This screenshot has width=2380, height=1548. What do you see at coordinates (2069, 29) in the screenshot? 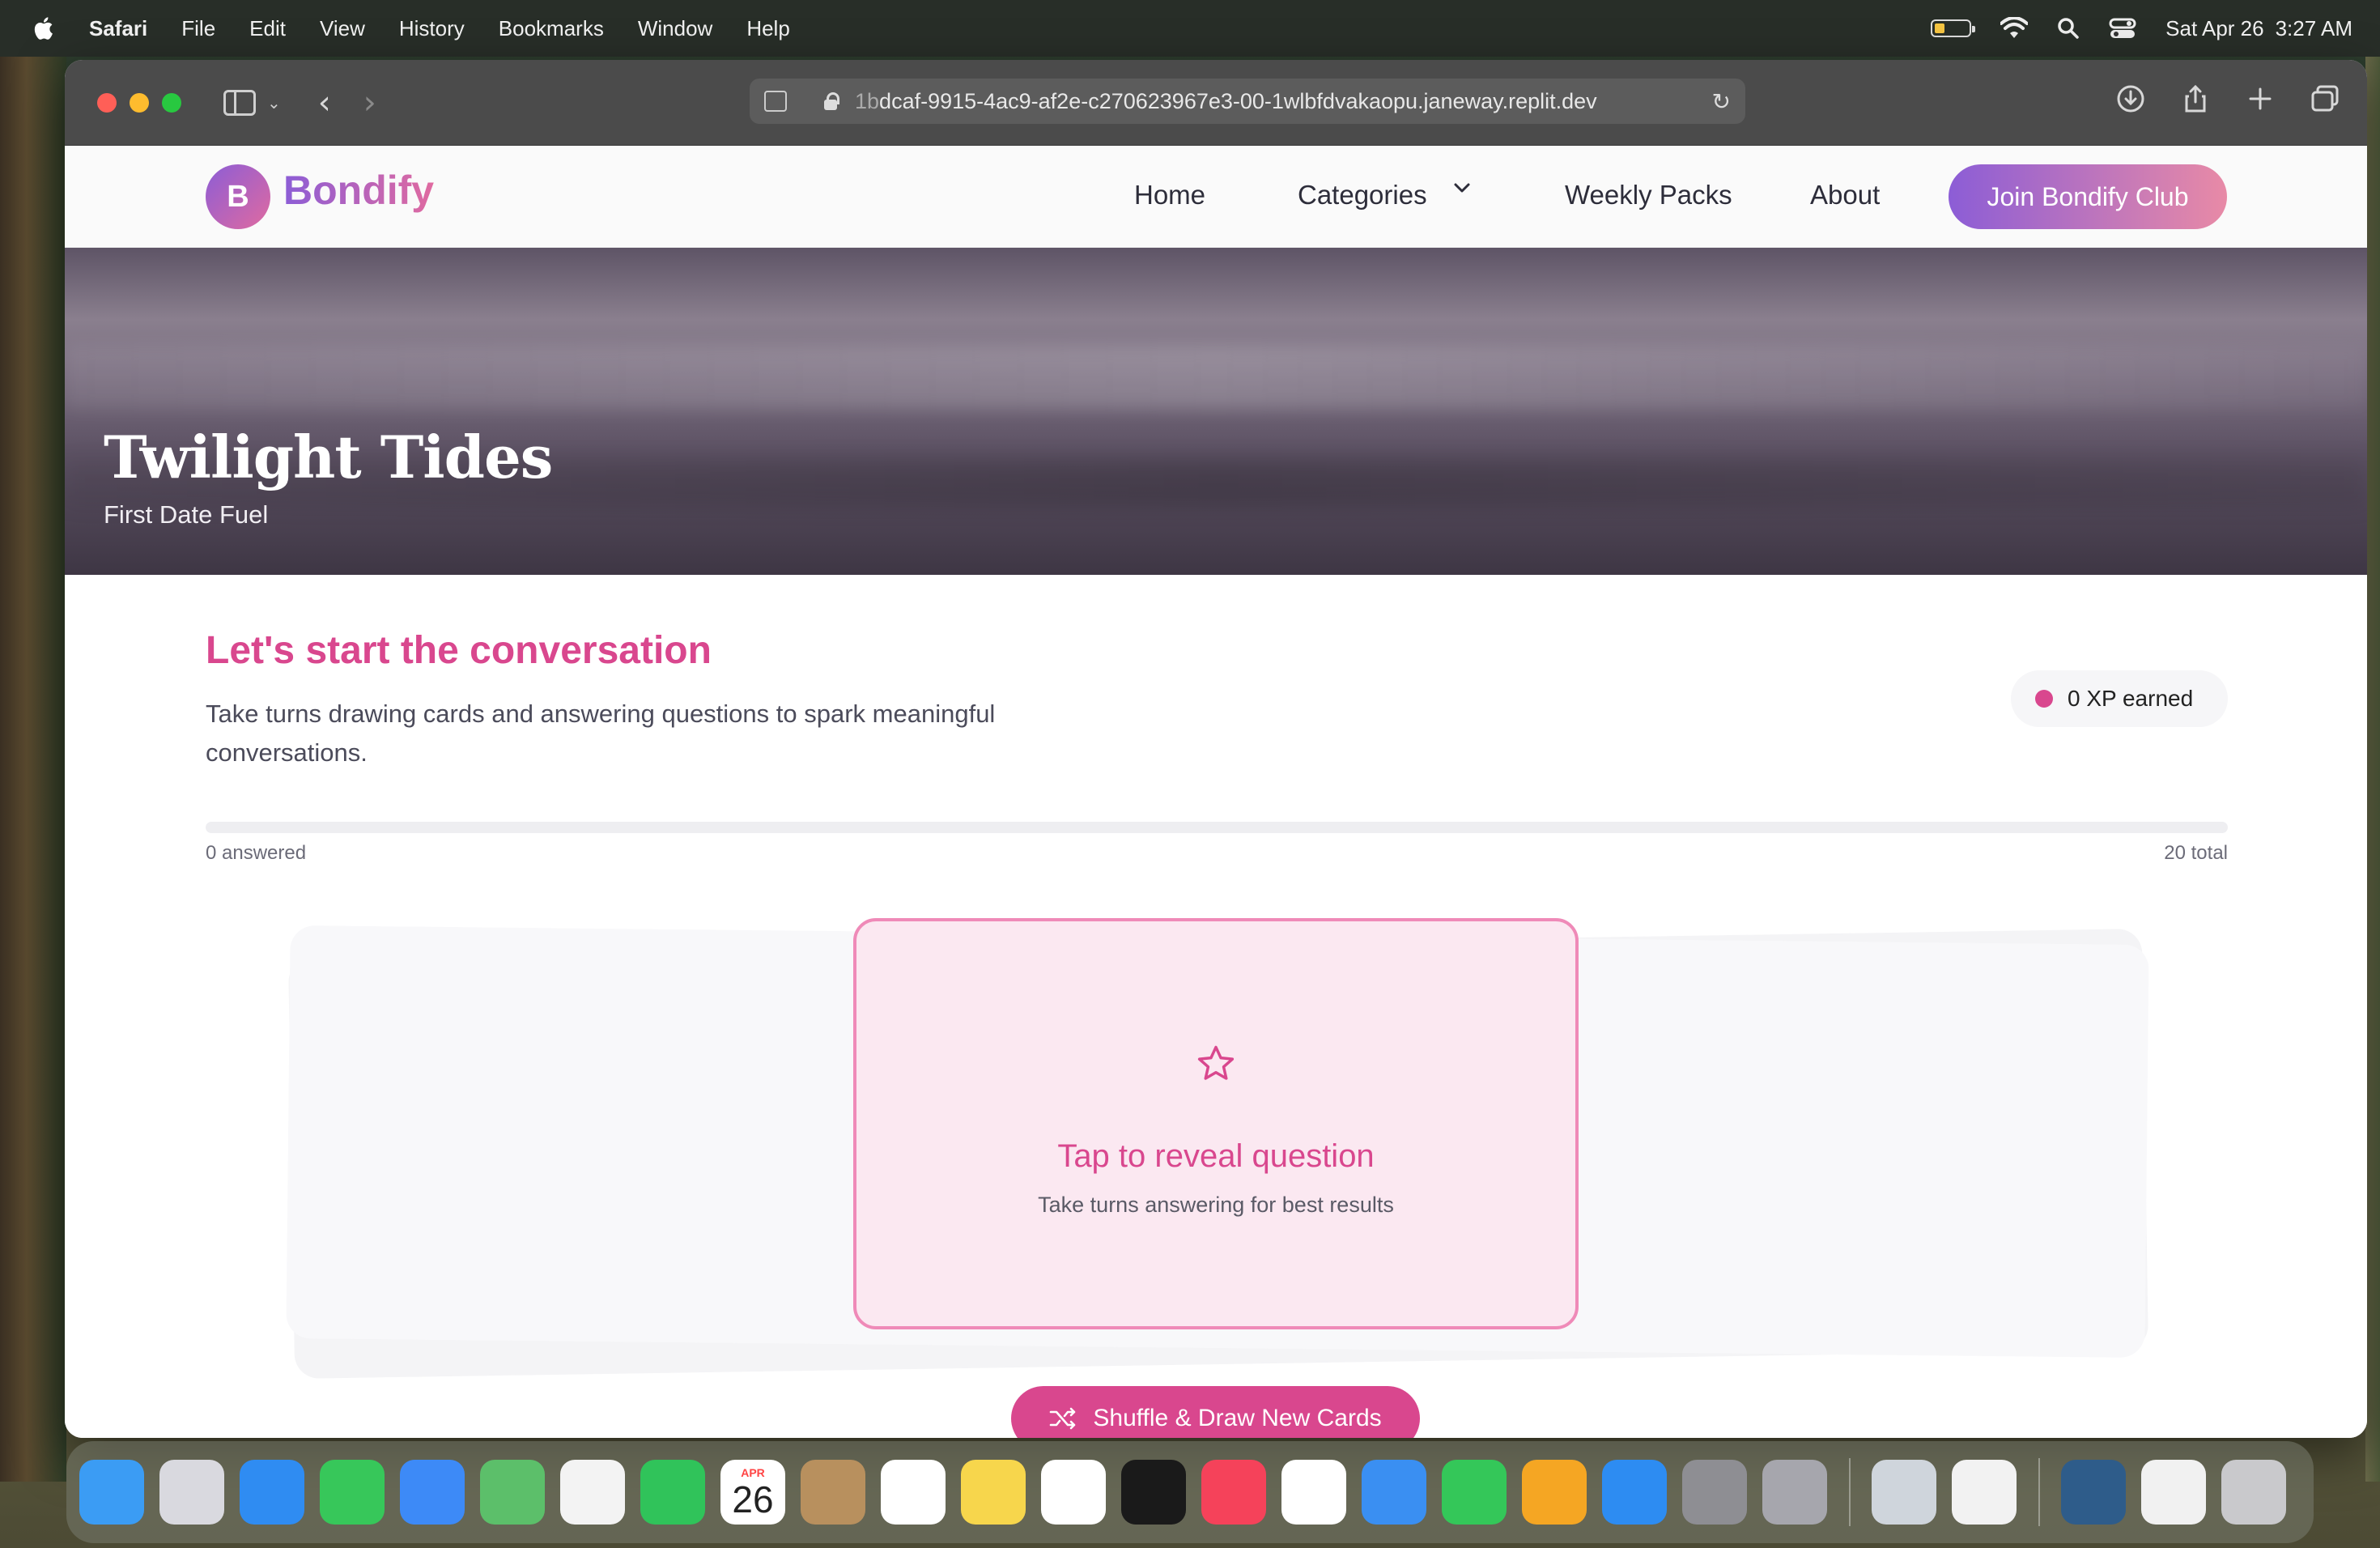
I see `spotlight-search-icon` at bounding box center [2069, 29].